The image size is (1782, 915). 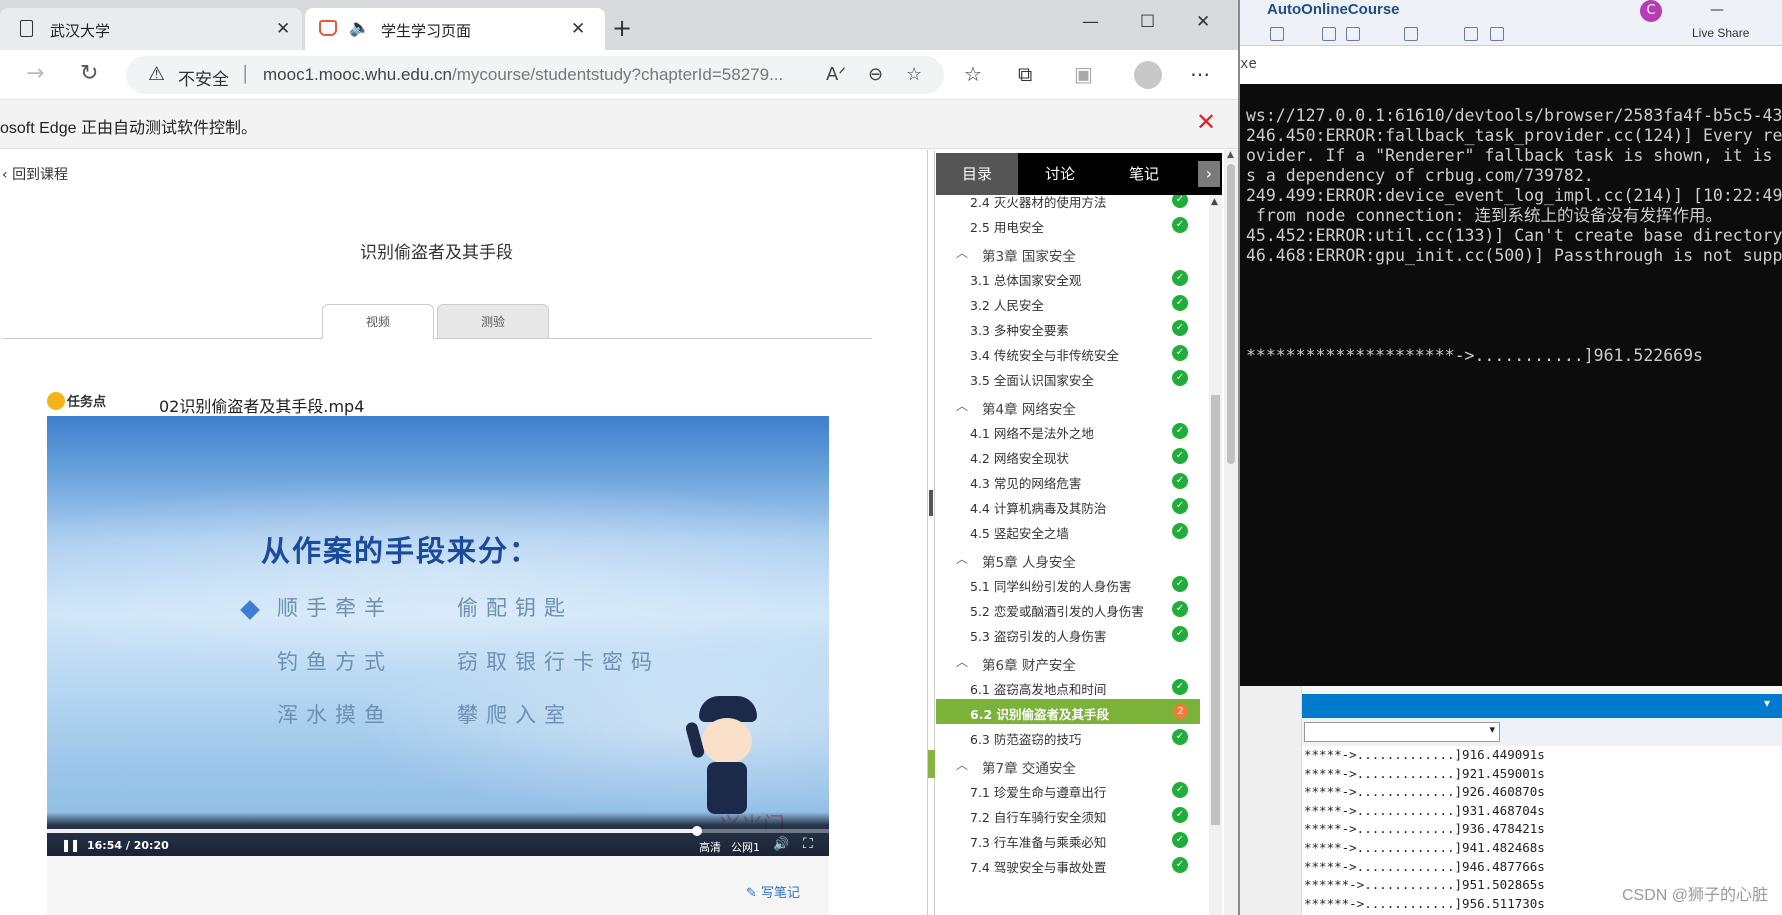 I want to click on tab-notes: 笔记, so click(x=1144, y=174).